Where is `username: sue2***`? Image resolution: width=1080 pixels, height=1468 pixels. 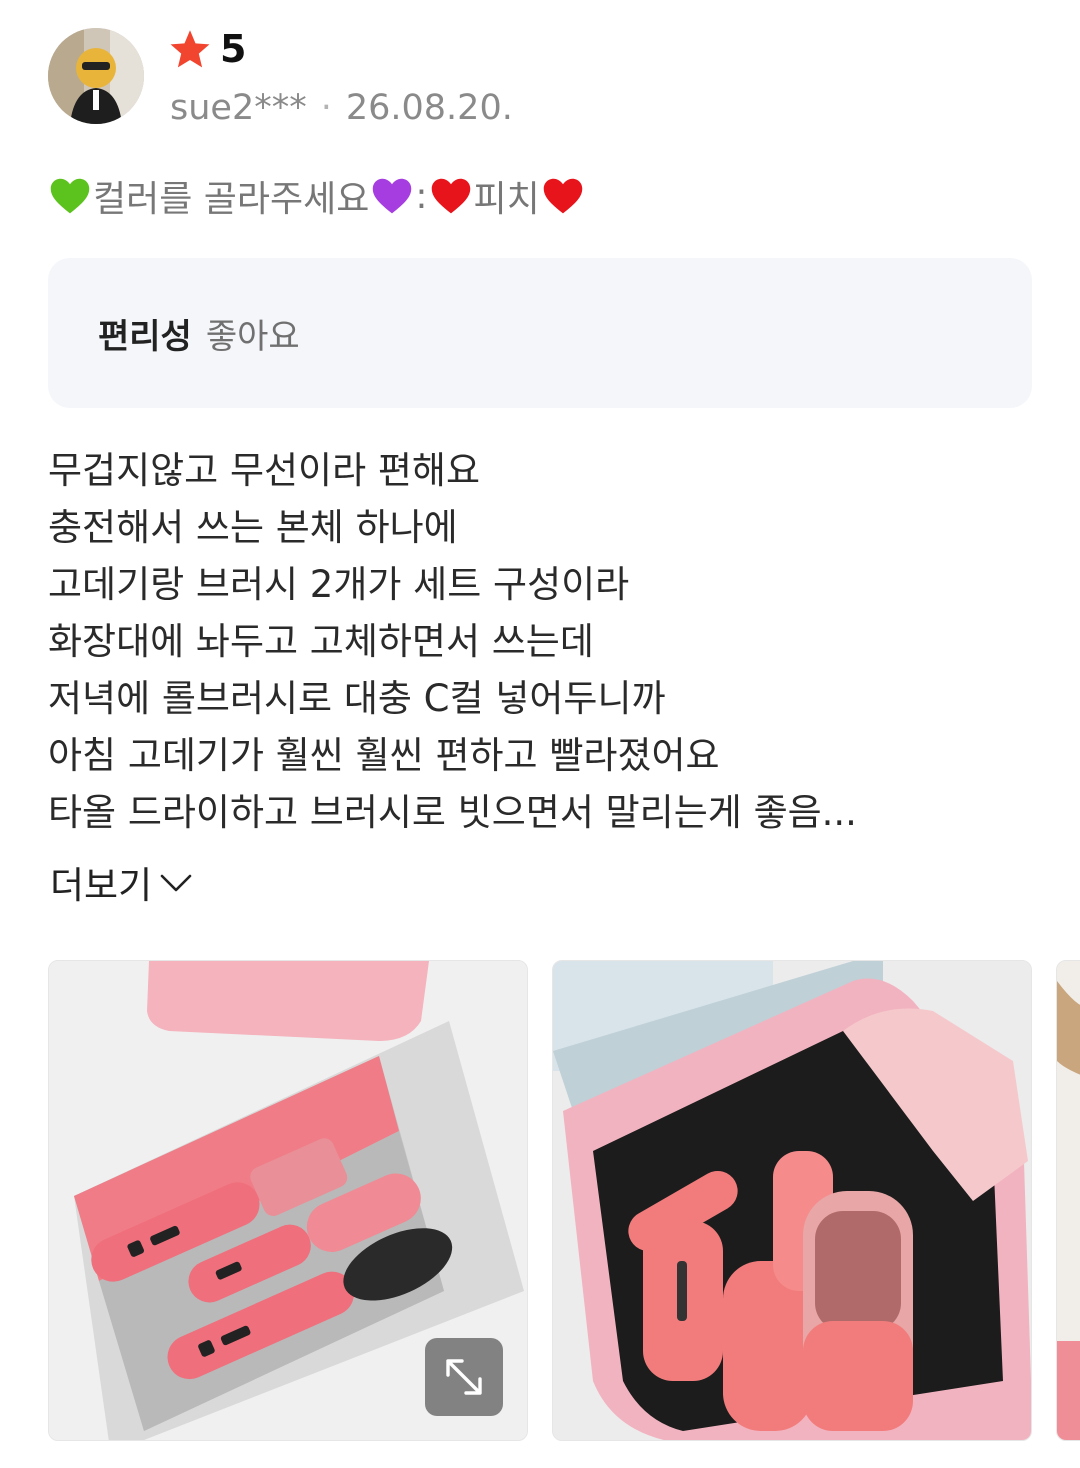 username: sue2*** is located at coordinates (238, 108).